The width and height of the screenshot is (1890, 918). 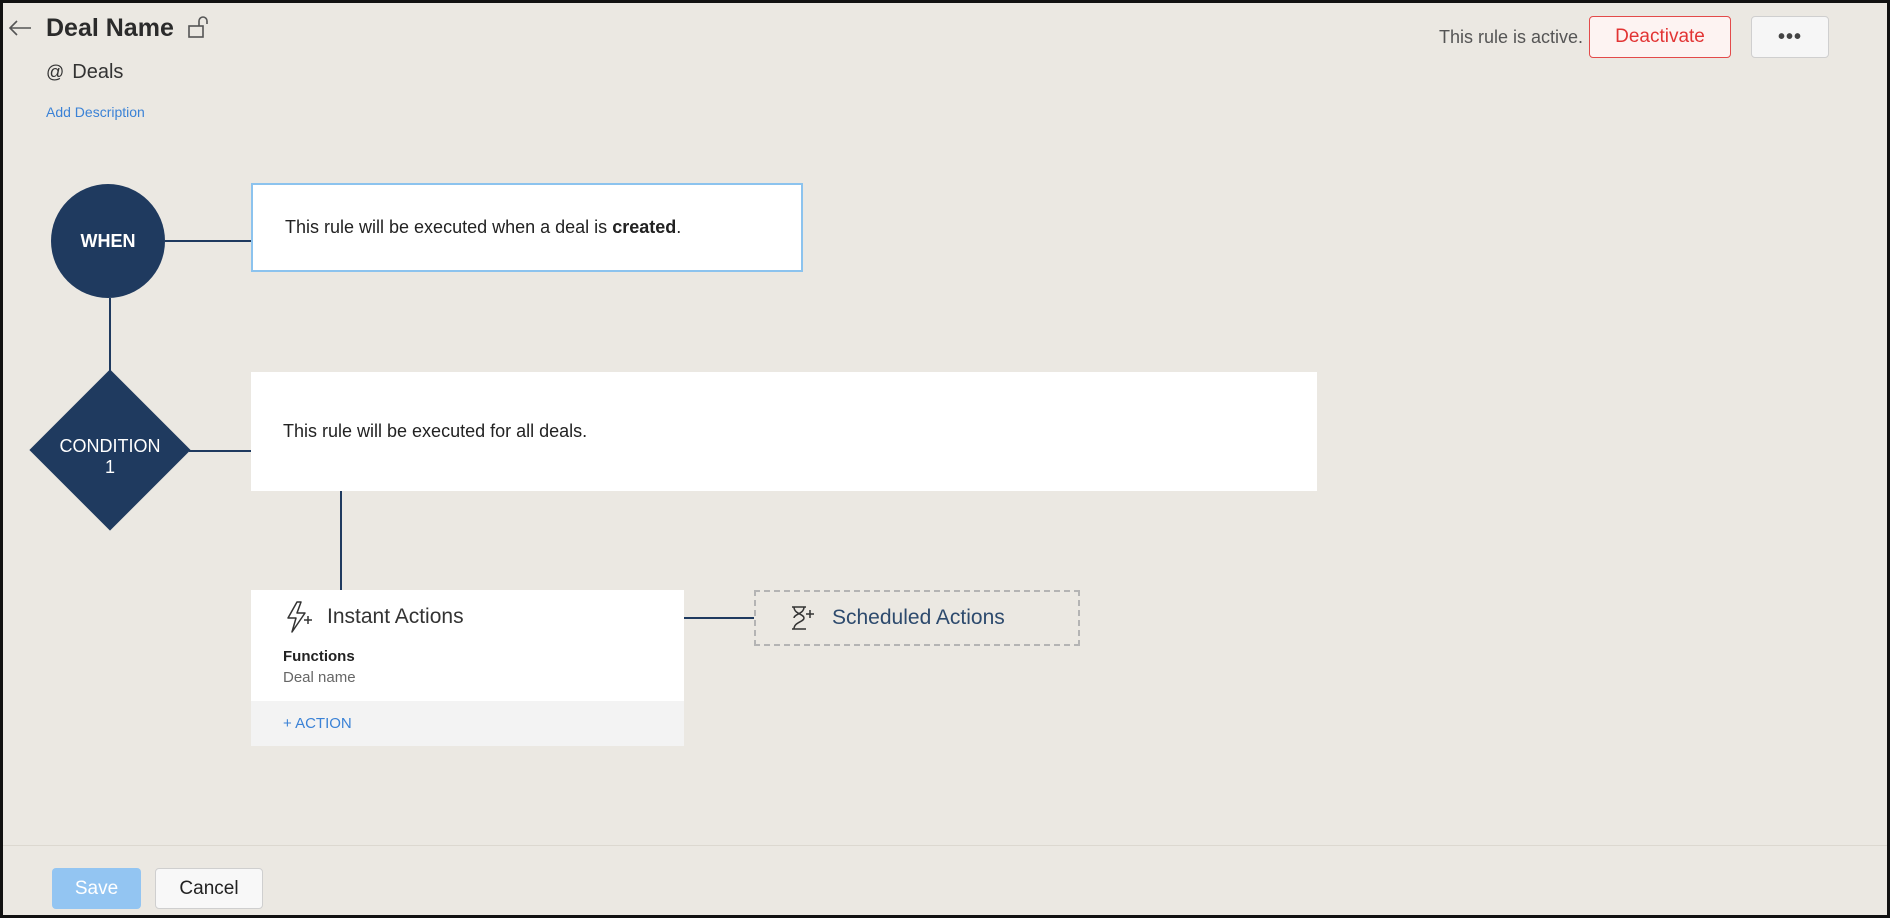 I want to click on footer-divider, so click(x=945, y=845).